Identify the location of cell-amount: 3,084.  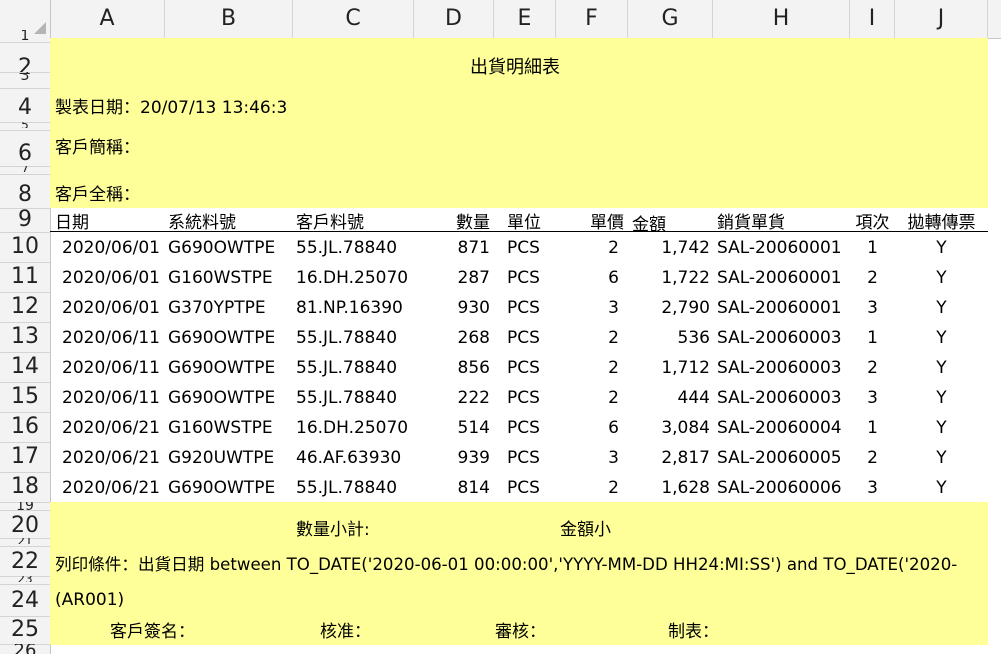
(670, 428).